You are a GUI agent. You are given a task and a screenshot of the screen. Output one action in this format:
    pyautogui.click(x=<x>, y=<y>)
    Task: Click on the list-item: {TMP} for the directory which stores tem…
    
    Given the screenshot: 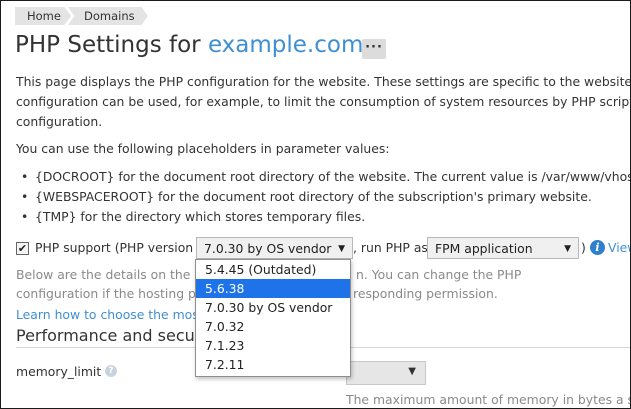 What is the action you would take?
    pyautogui.click(x=323, y=217)
    